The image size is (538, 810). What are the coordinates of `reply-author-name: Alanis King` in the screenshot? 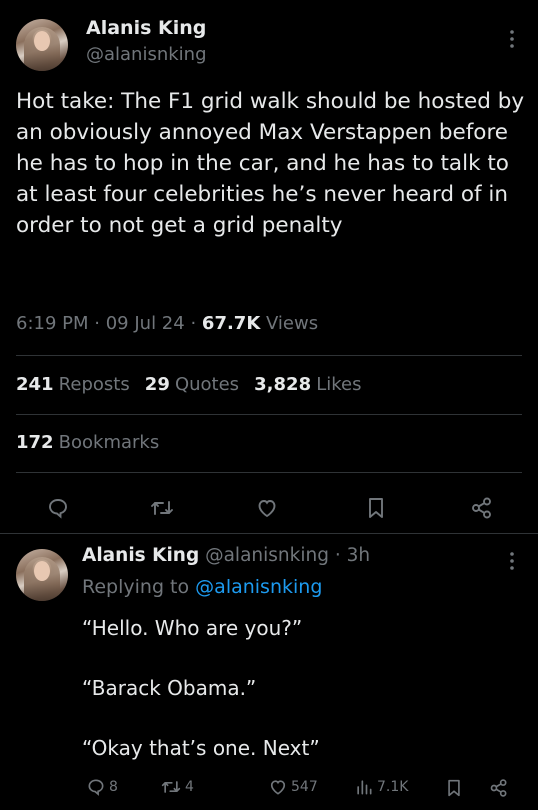 It's located at (140, 555).